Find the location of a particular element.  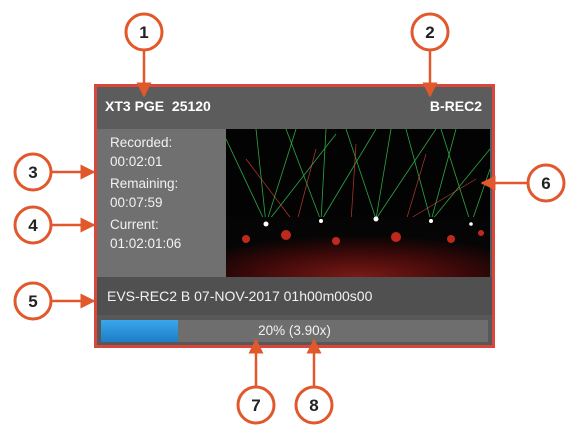

recorder-channel-name: B-REC2 is located at coordinates (455, 106).